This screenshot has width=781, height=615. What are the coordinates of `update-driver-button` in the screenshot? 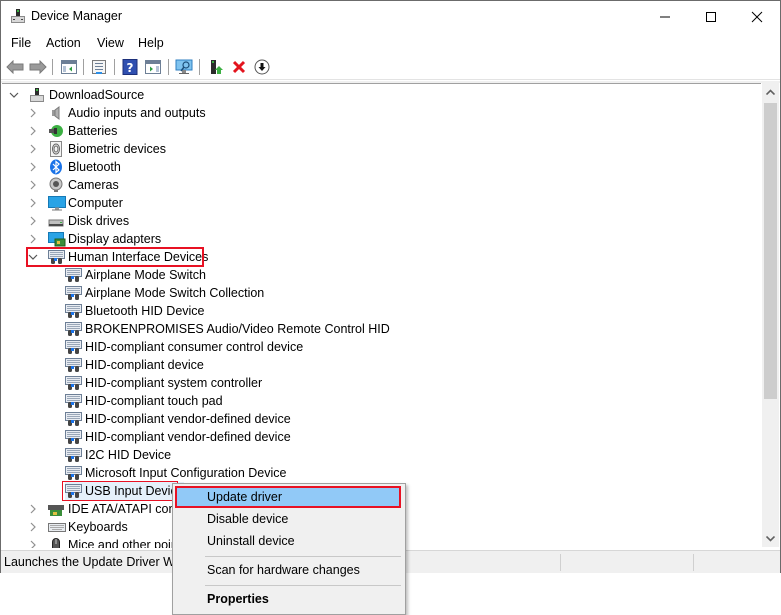 It's located at (216, 67).